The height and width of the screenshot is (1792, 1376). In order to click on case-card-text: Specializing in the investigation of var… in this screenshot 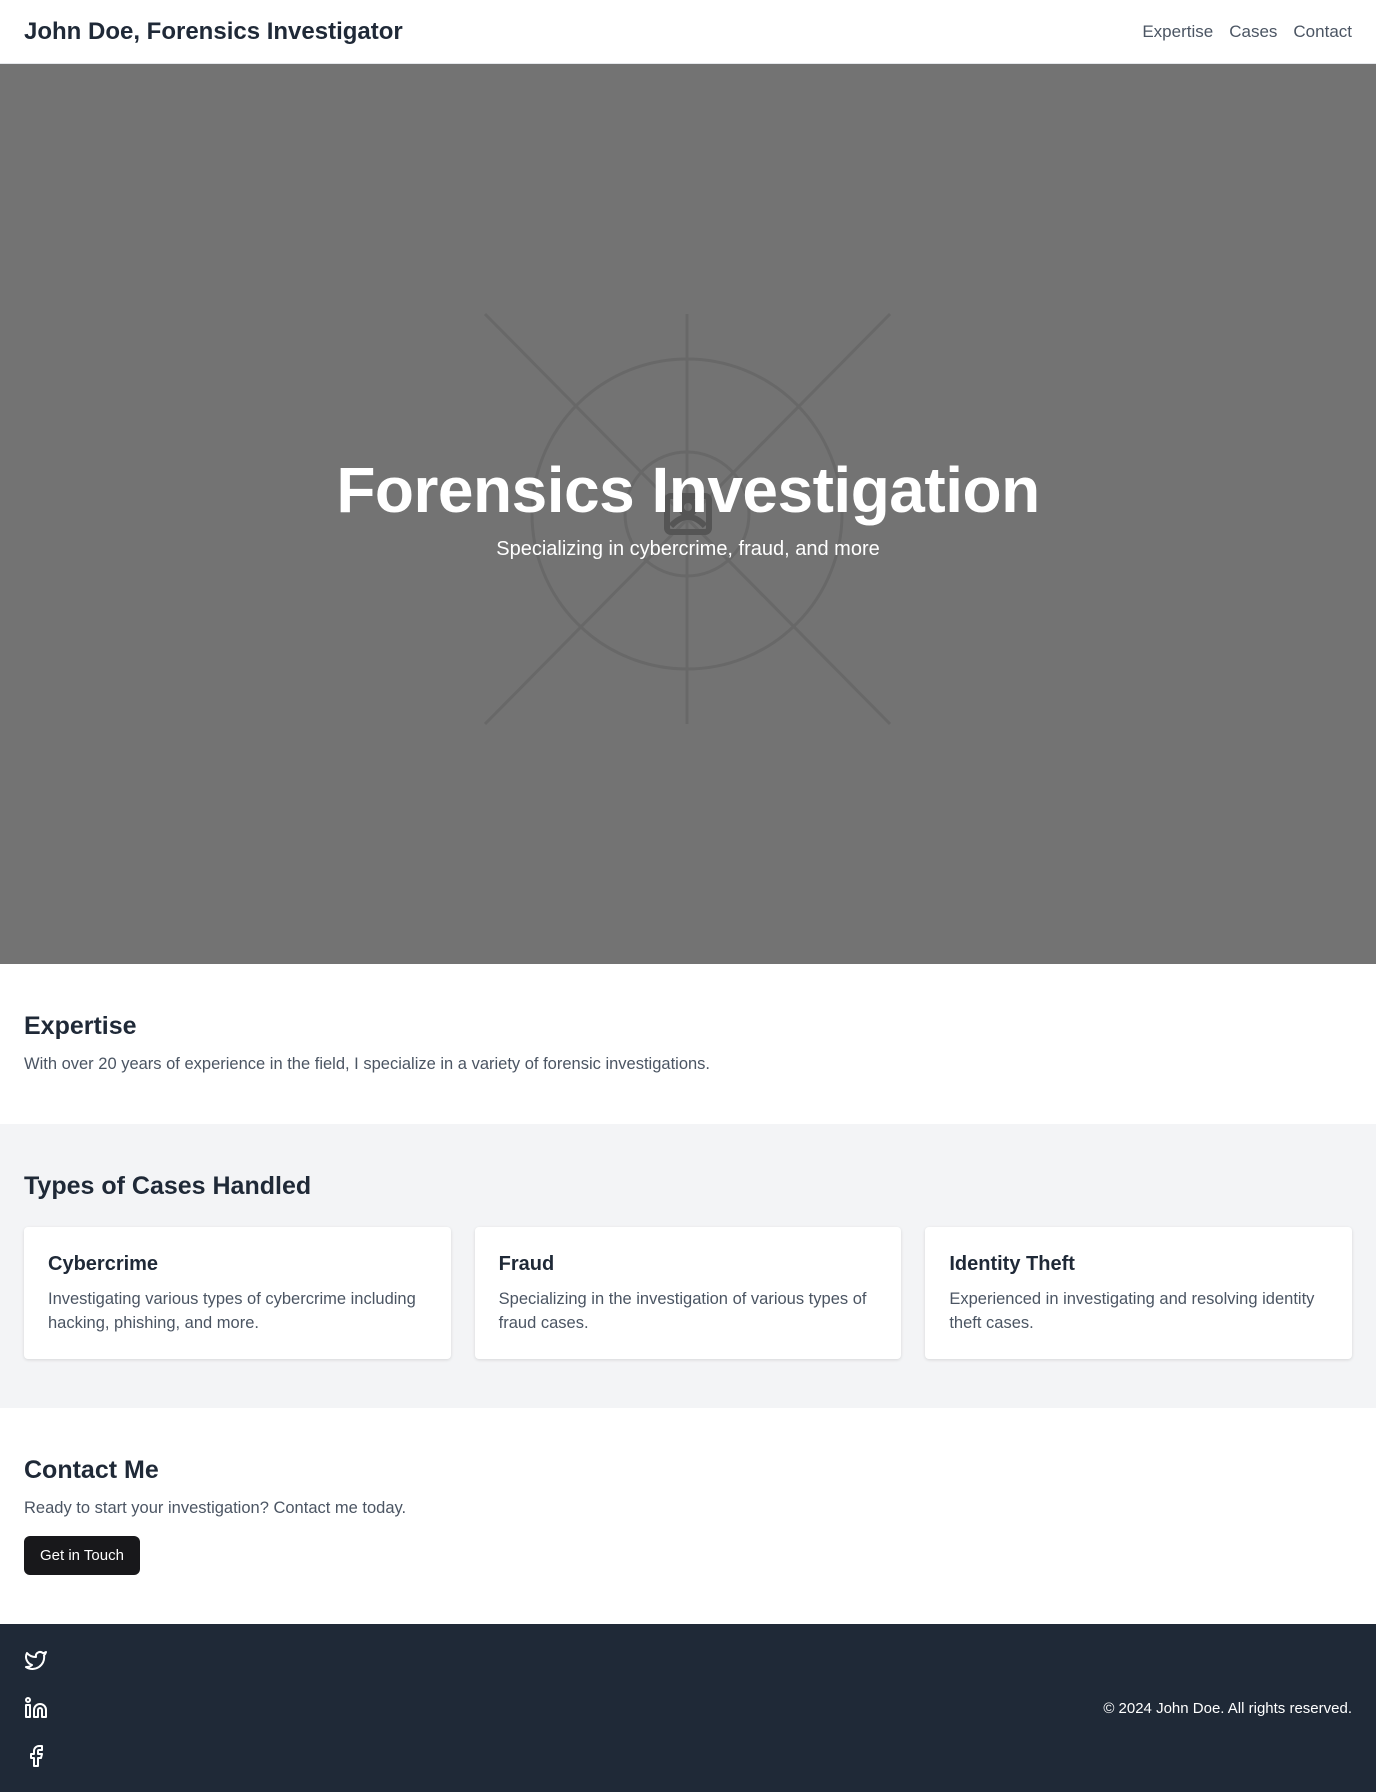, I will do `click(682, 1311)`.